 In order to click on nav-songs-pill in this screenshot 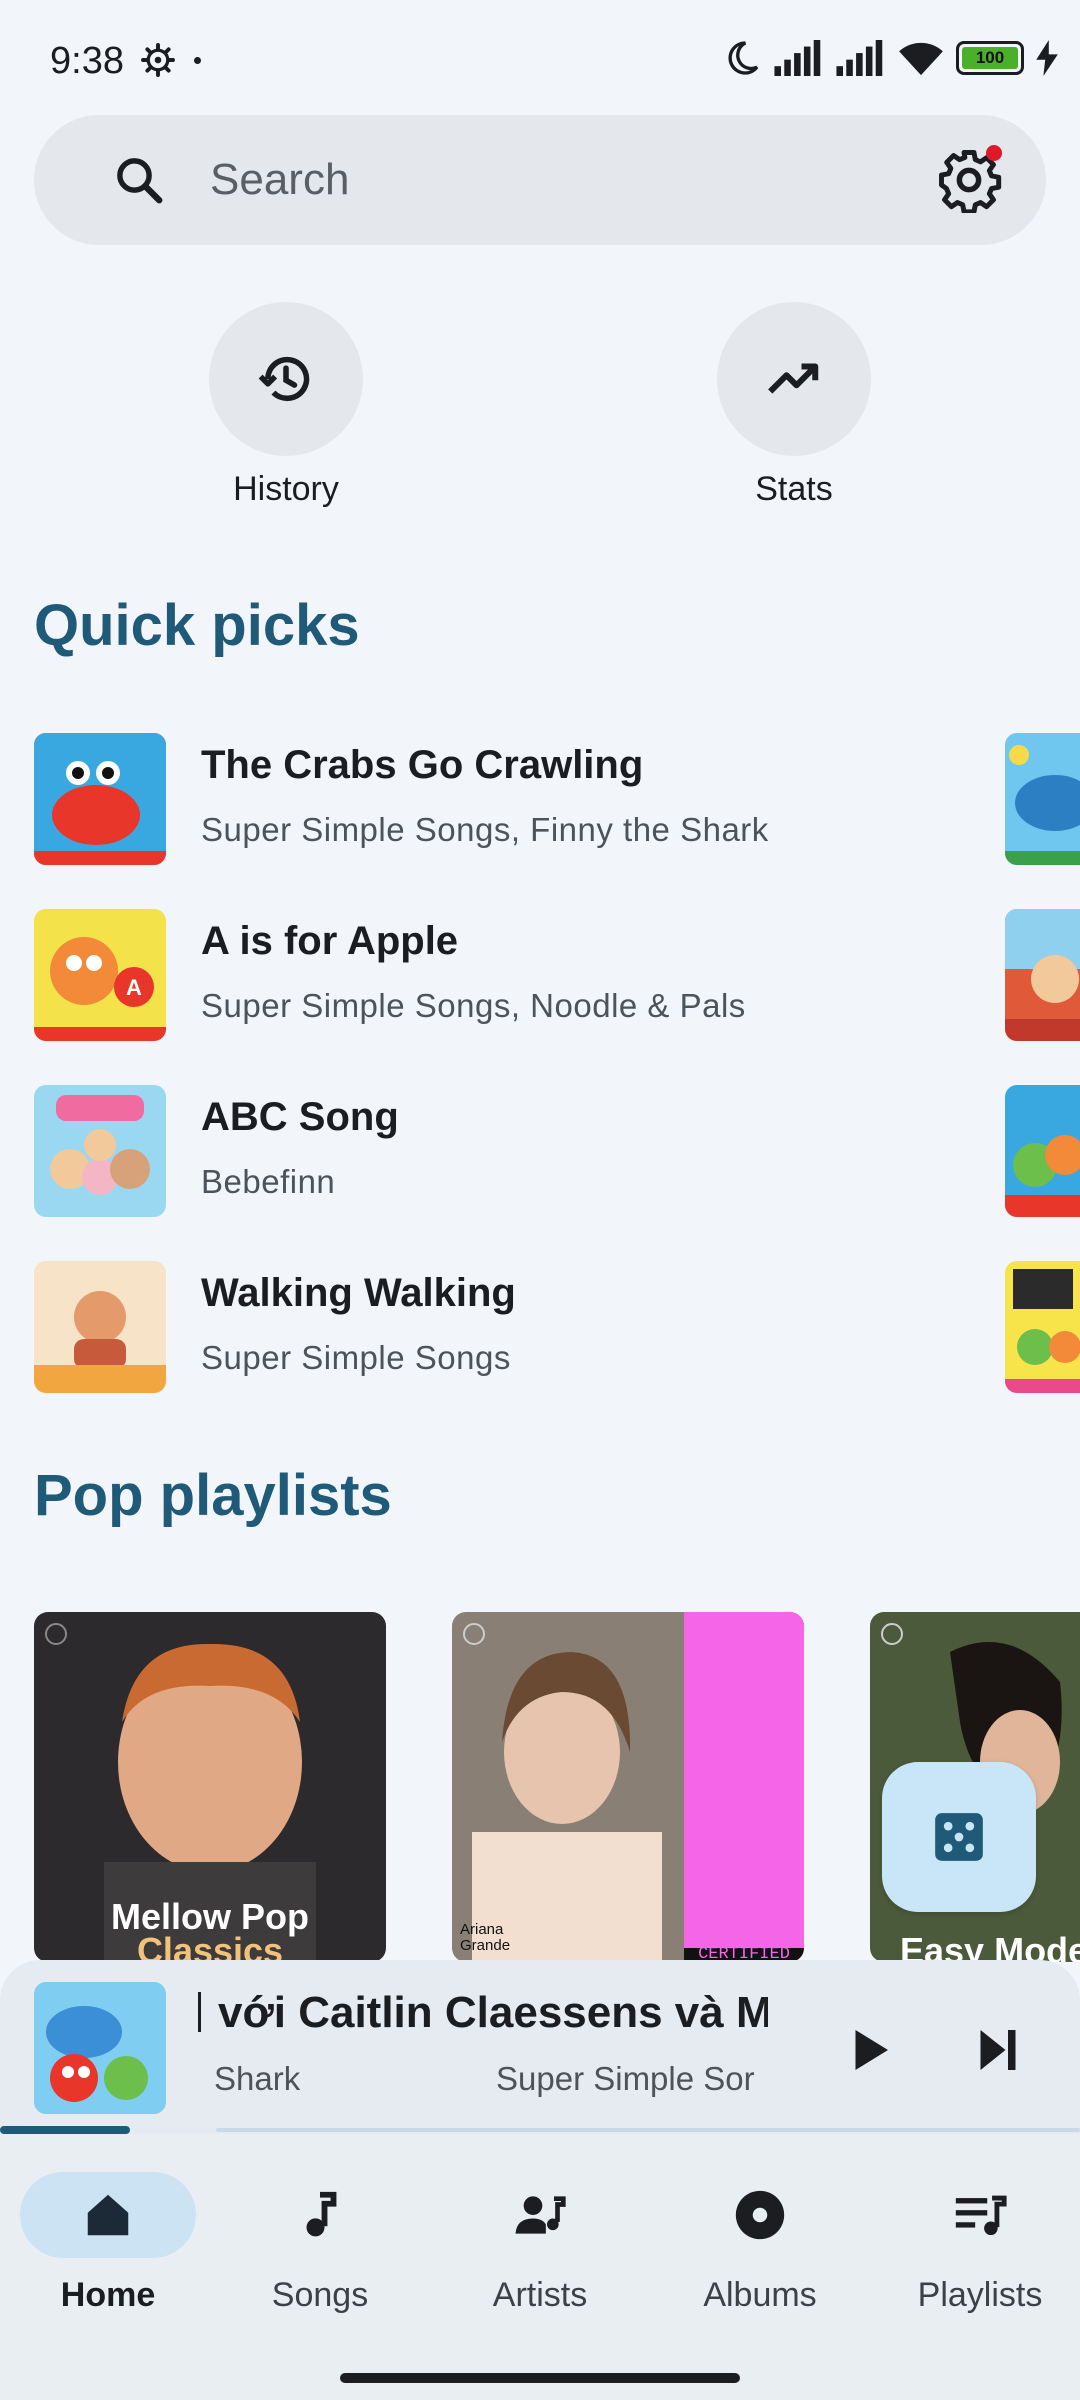, I will do `click(320, 2215)`.